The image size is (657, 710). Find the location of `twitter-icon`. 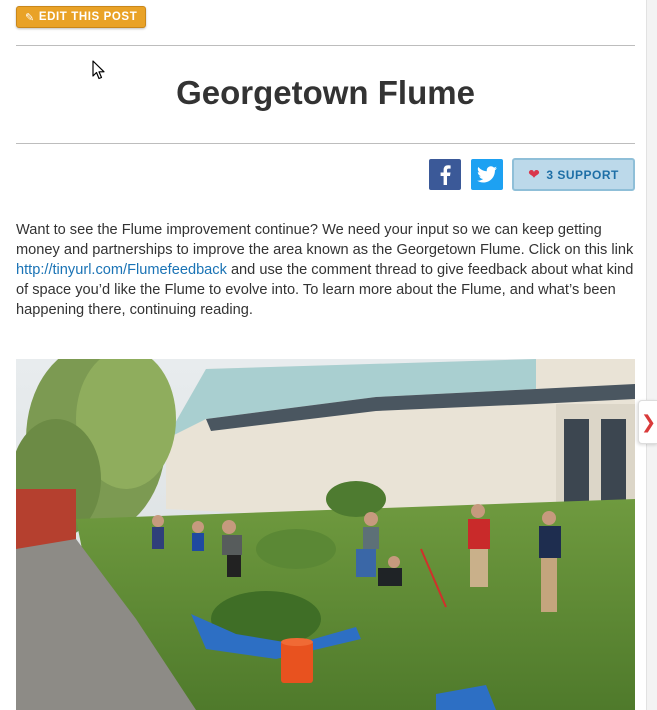

twitter-icon is located at coordinates (487, 174).